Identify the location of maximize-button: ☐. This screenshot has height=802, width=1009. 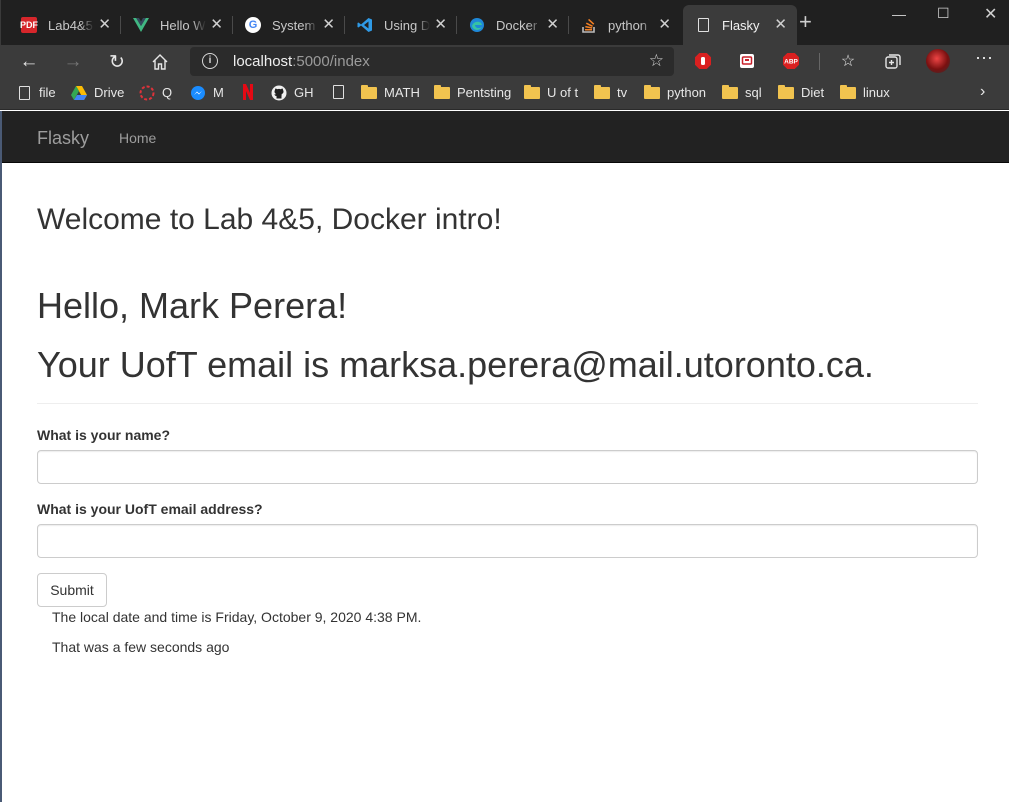
(943, 13).